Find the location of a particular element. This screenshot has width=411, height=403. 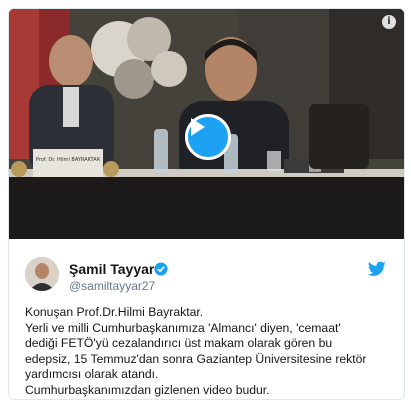

author-name: Şamil Tayyar is located at coordinates (111, 269).